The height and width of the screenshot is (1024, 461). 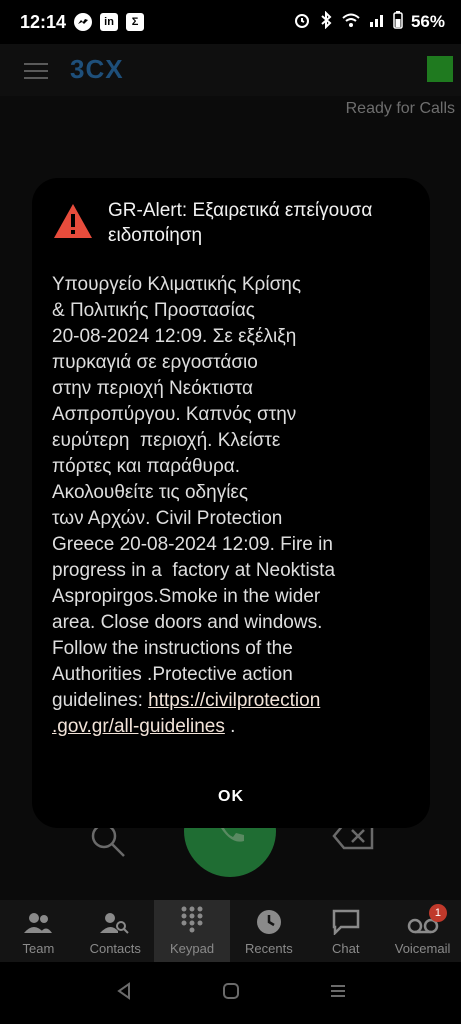 I want to click on bluetooth-icon, so click(x=326, y=22).